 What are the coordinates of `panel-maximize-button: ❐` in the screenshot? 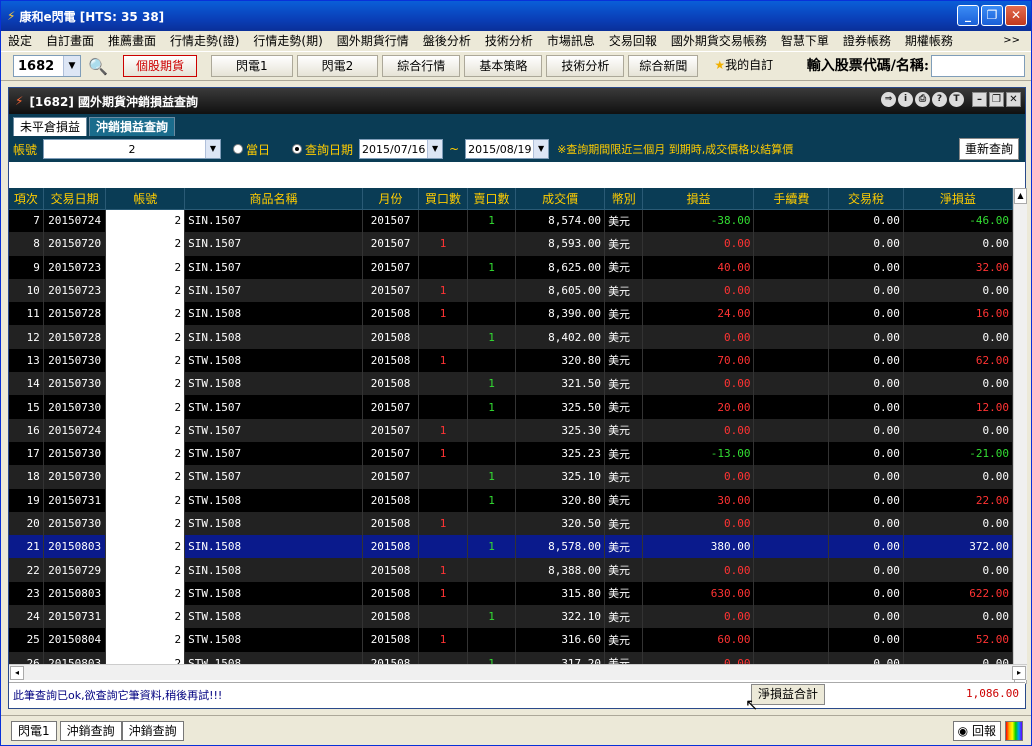 It's located at (996, 99).